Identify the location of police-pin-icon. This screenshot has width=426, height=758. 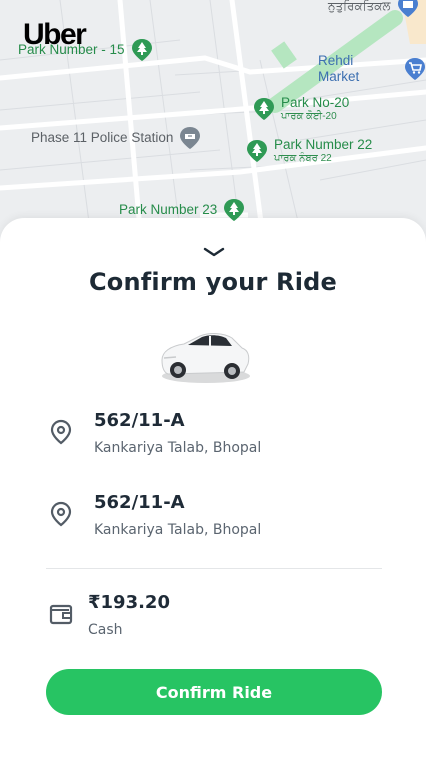
(190, 138).